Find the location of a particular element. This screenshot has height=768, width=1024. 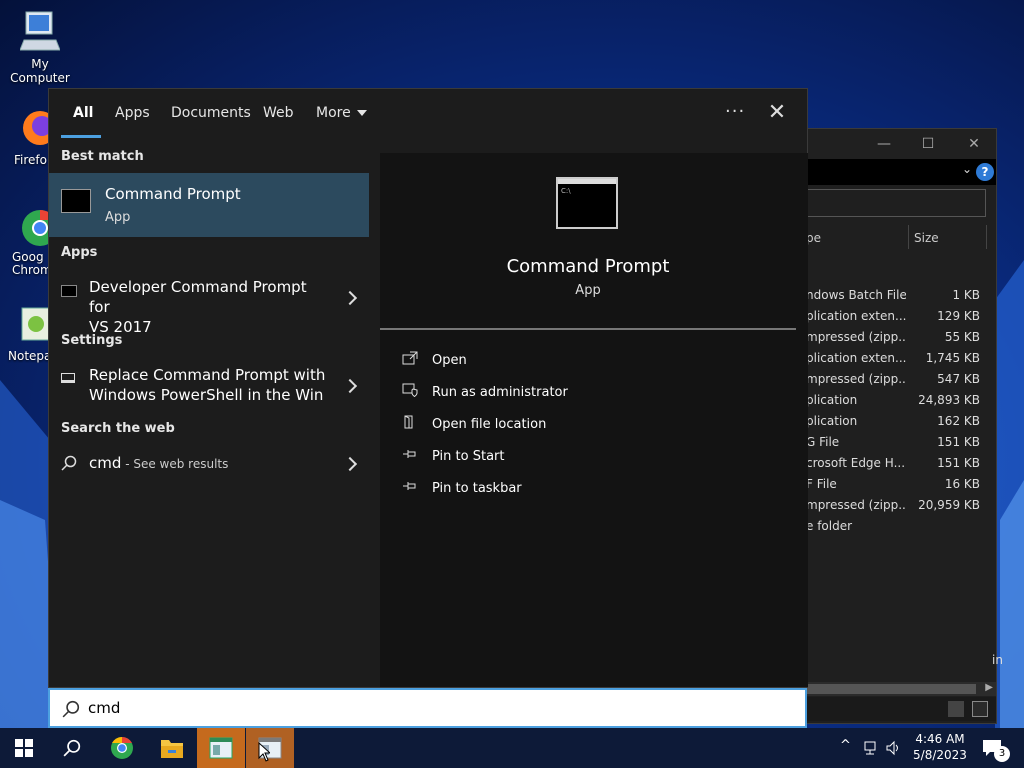

list-item-web-search: cmd - See web results is located at coordinates (209, 473).